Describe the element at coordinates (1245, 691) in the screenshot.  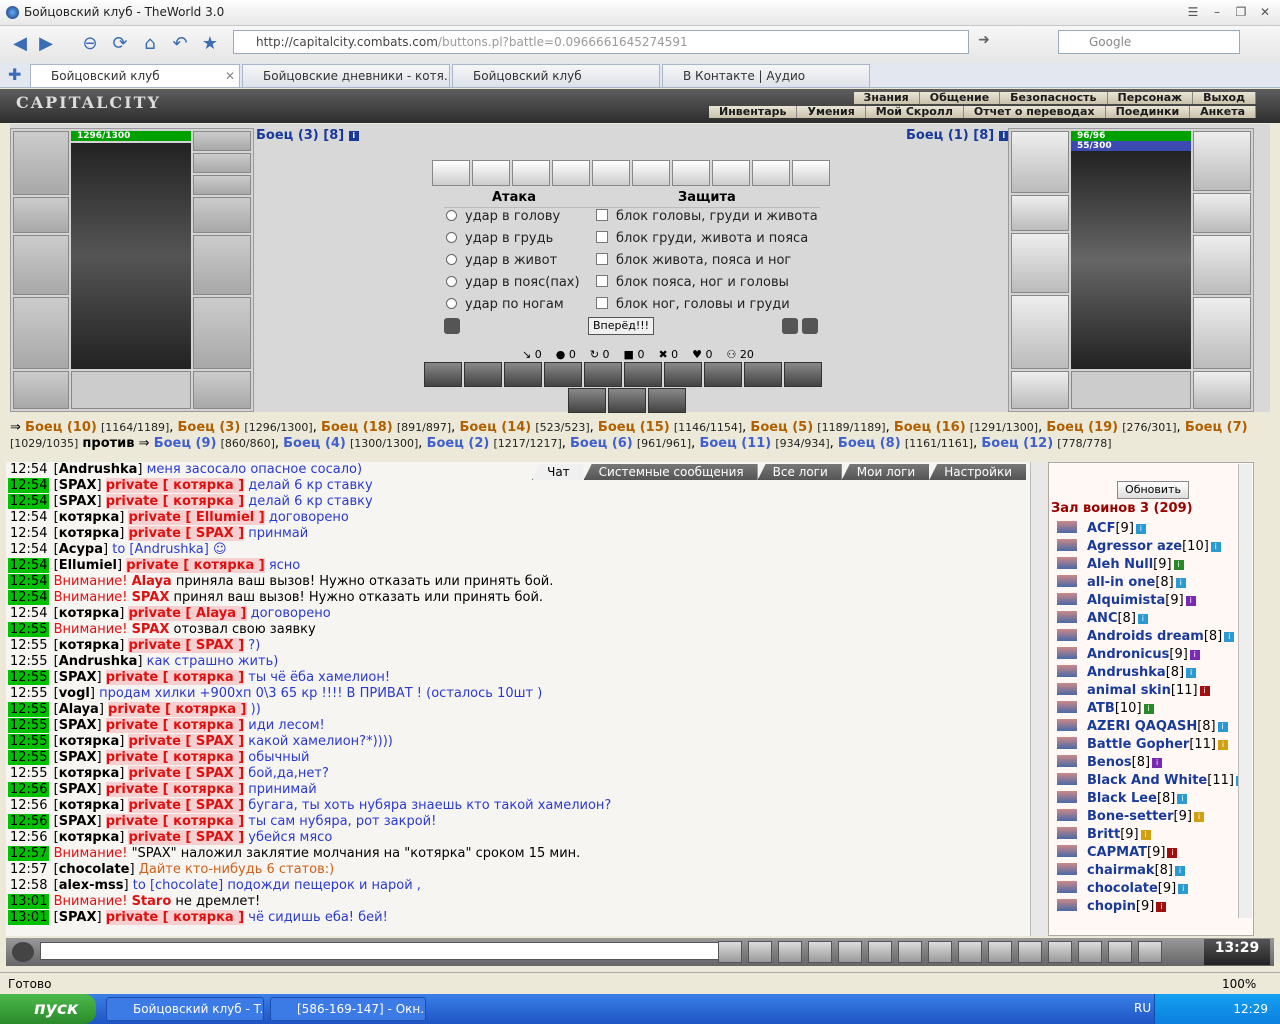
I see `users-scrollbar` at that location.